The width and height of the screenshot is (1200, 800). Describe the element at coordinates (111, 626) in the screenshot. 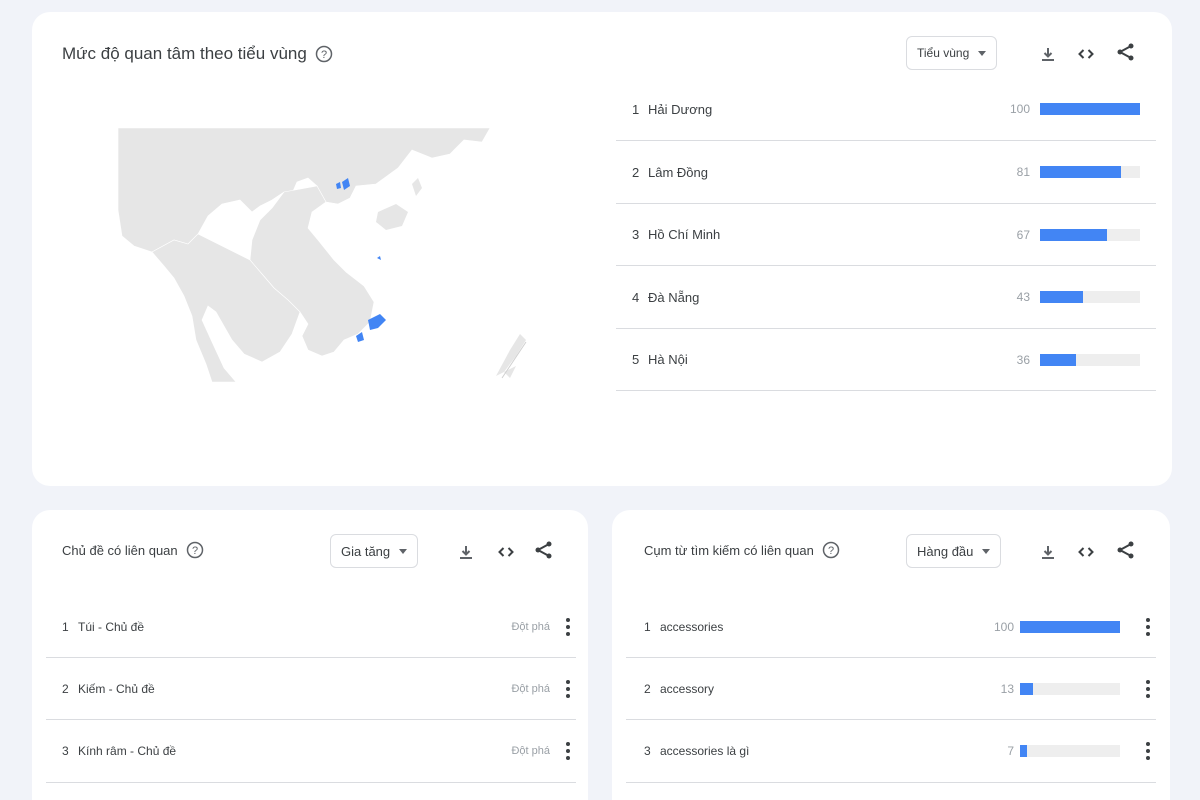

I see `topic-name: Túi - Chủ đề` at that location.